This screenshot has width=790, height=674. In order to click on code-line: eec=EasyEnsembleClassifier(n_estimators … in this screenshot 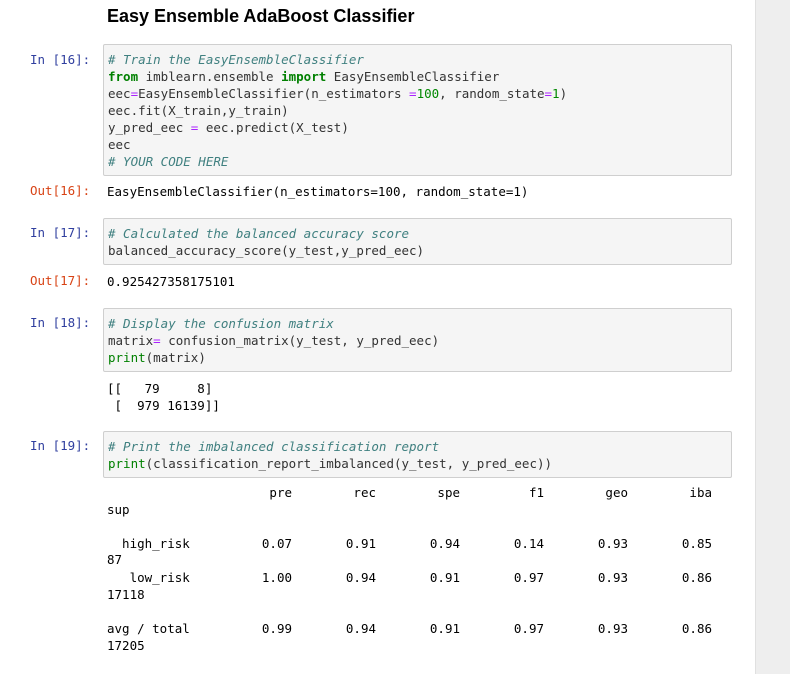, I will do `click(338, 93)`.